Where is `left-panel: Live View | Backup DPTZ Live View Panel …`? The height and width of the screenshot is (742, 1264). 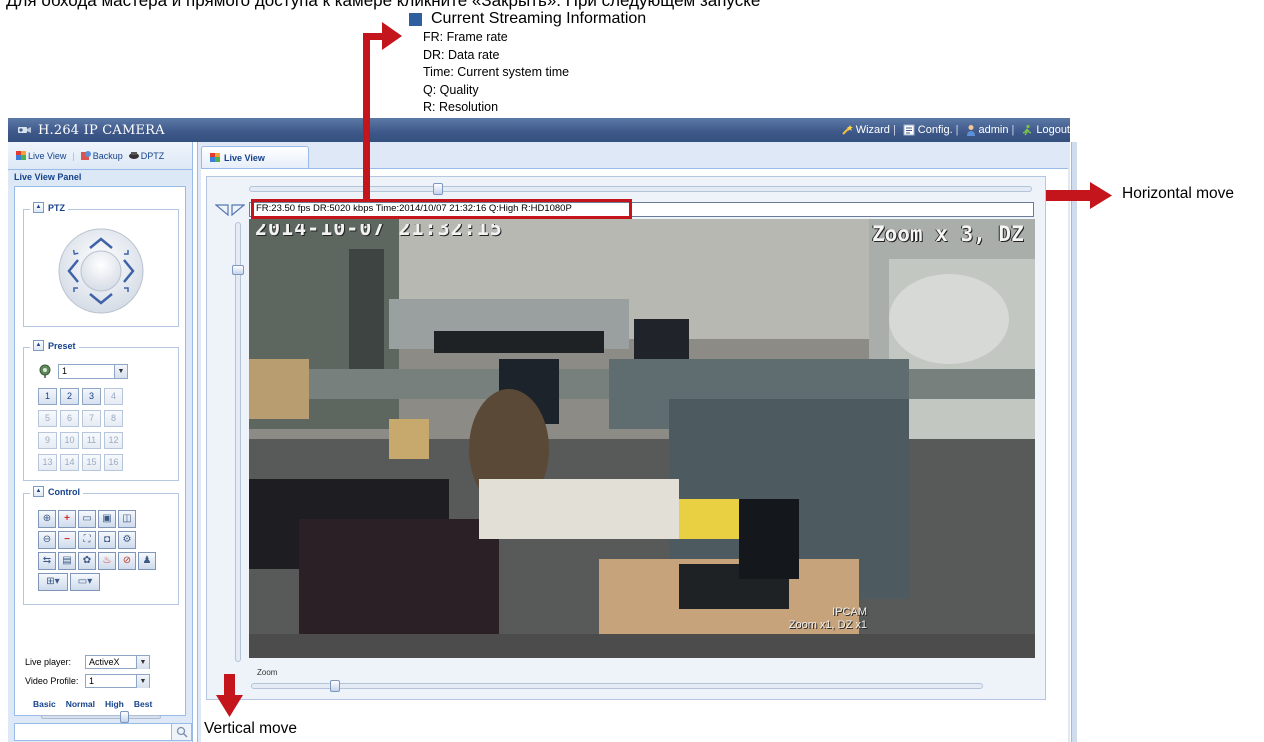 left-panel: Live View | Backup DPTZ Live View Panel … is located at coordinates (100, 442).